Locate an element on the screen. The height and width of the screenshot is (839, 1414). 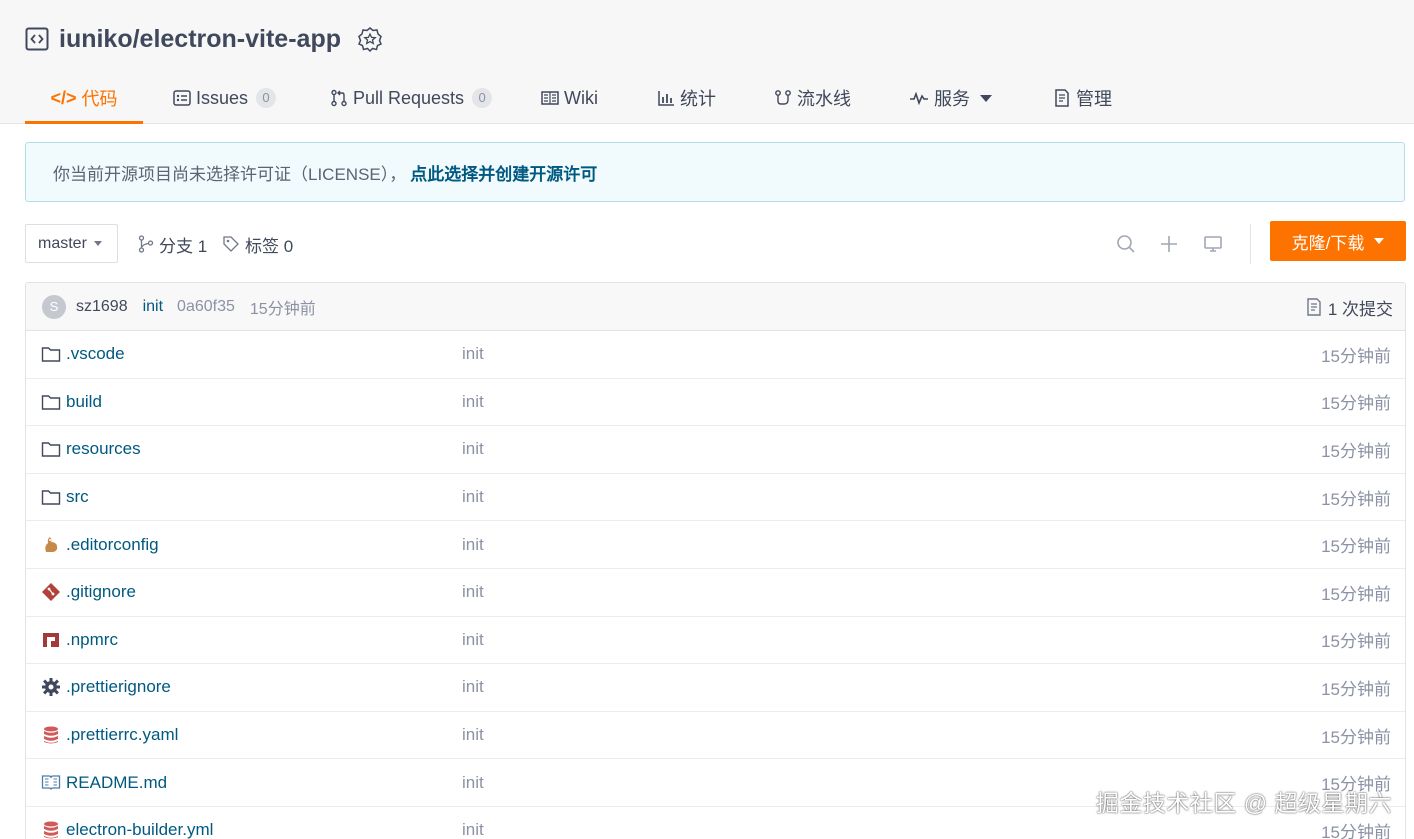
tab-code: </> 代码 is located at coordinates (84, 98).